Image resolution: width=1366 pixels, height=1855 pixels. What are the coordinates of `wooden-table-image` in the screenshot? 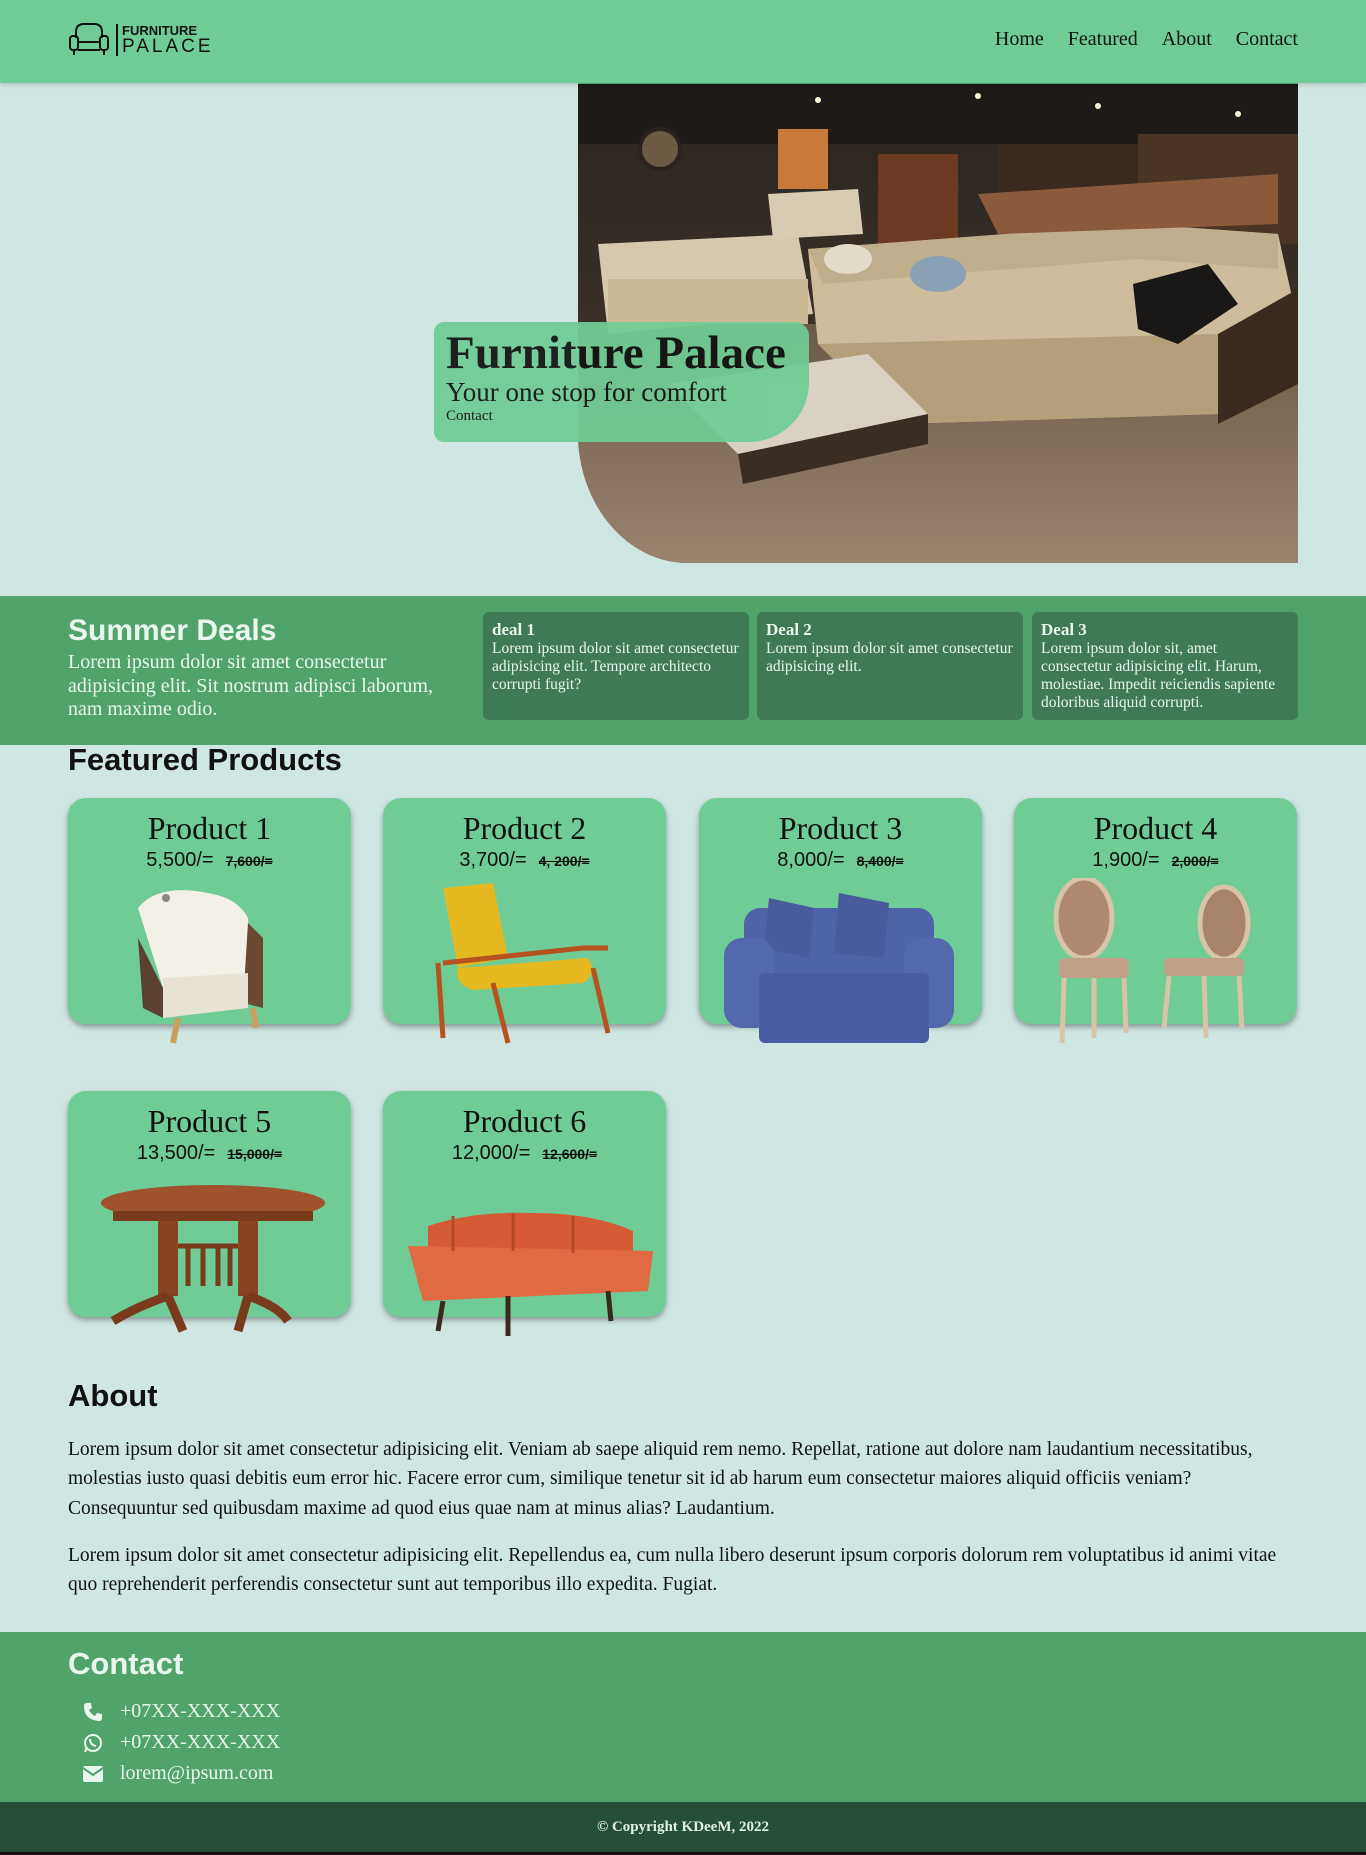 It's located at (213, 1259).